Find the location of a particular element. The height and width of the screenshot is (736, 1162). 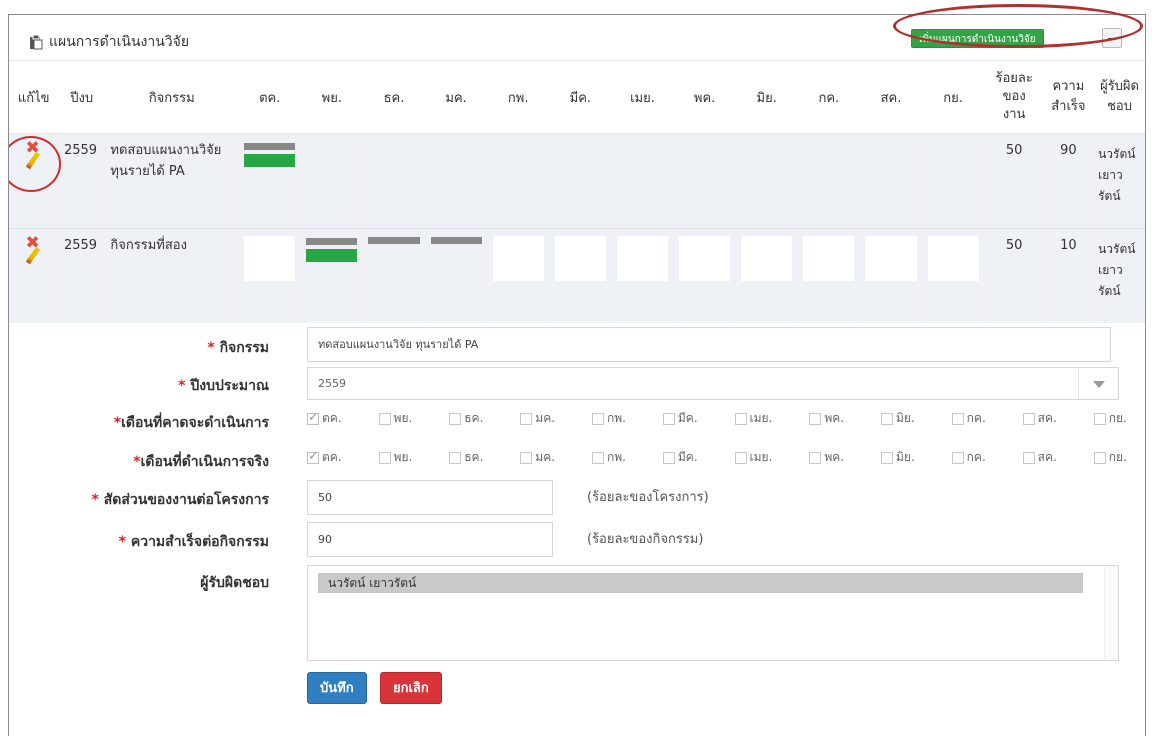

planned-month-label: พค. is located at coordinates (834, 418).